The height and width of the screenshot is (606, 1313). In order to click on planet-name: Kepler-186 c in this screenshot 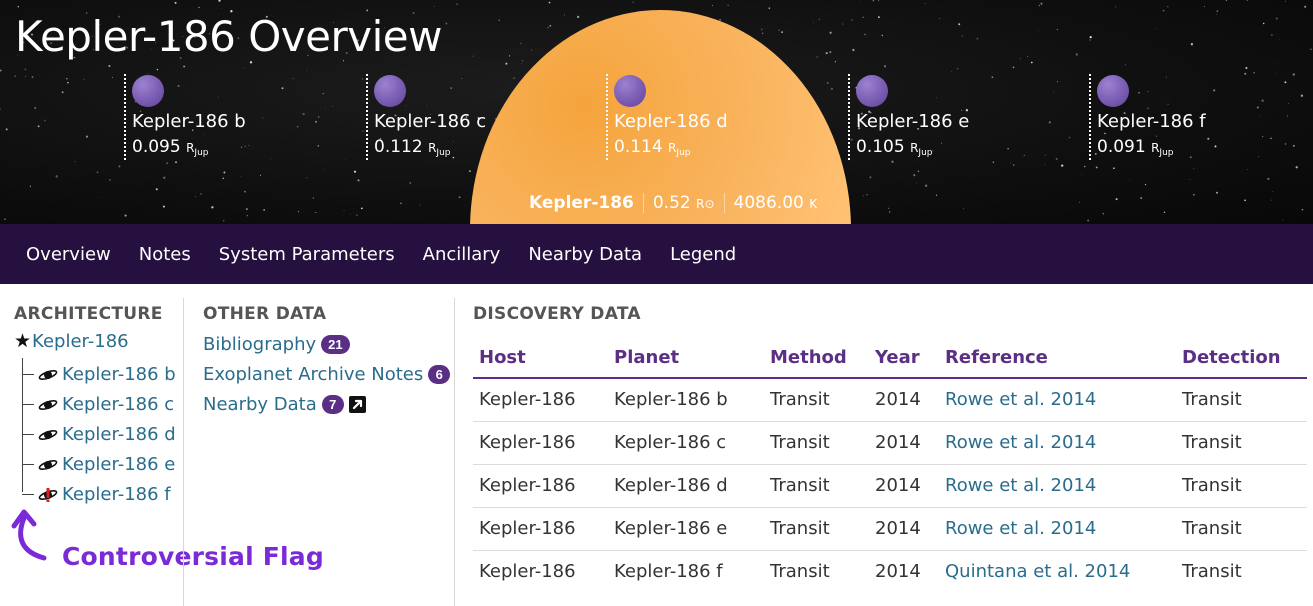, I will do `click(430, 121)`.